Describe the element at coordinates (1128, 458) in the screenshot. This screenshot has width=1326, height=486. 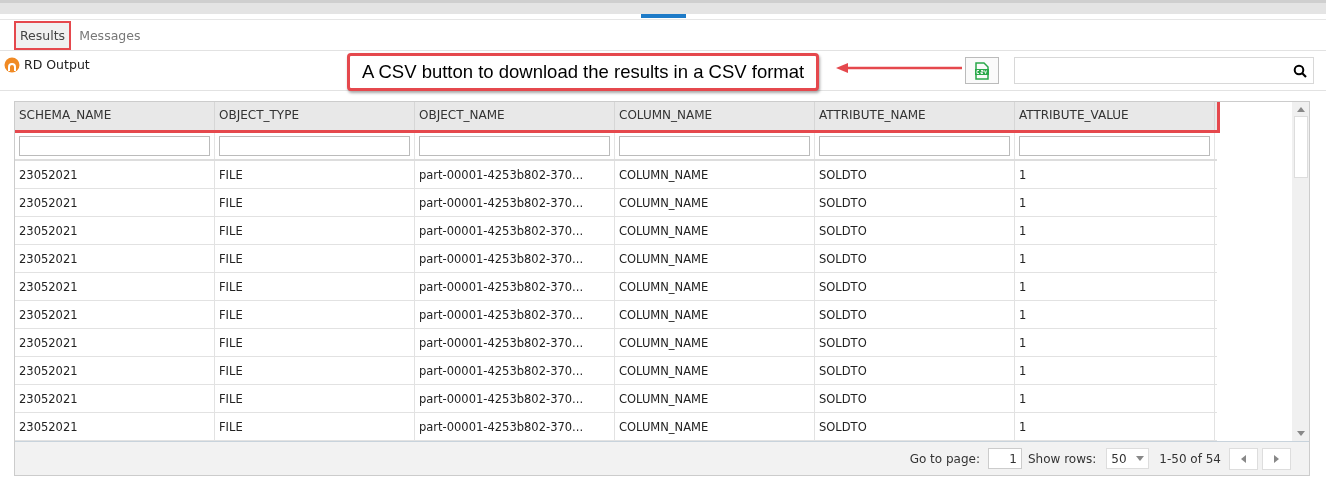
I see `rows-per-page-select: 50` at that location.